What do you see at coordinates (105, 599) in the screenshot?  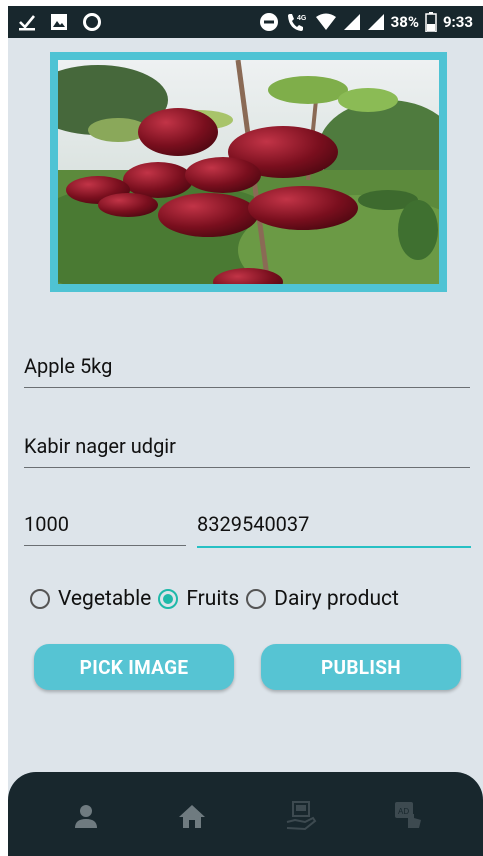 I see `radio-label-vegetable: Vegetable` at bounding box center [105, 599].